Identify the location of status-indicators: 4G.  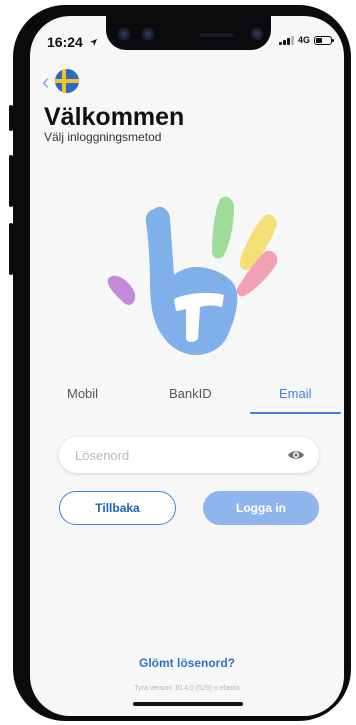
(306, 40).